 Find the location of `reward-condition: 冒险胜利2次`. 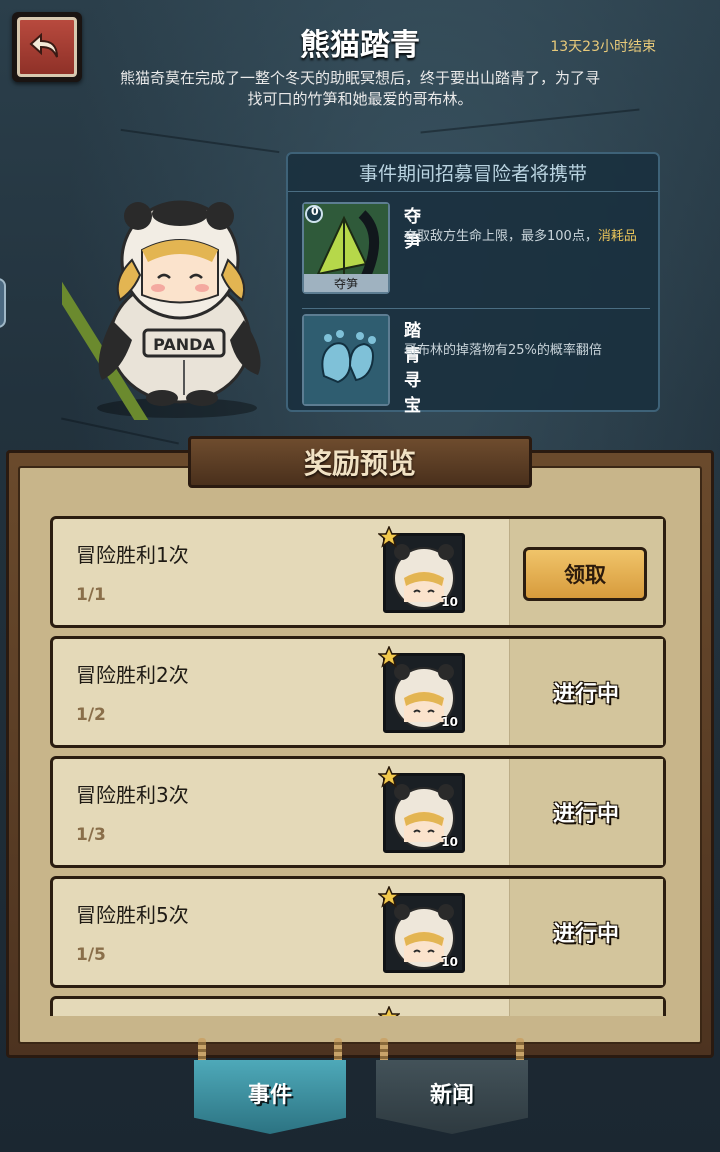

reward-condition: 冒险胜利2次 is located at coordinates (132, 675).